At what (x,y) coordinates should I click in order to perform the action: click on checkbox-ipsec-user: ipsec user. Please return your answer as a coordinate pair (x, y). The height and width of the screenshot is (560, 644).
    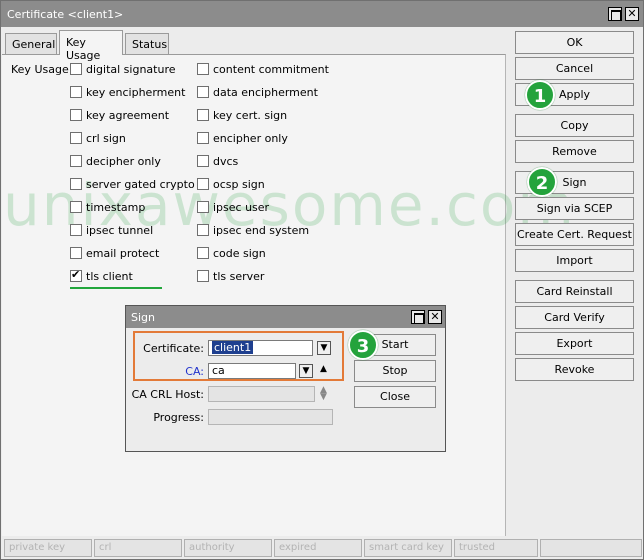
    Looking at the image, I should click on (233, 207).